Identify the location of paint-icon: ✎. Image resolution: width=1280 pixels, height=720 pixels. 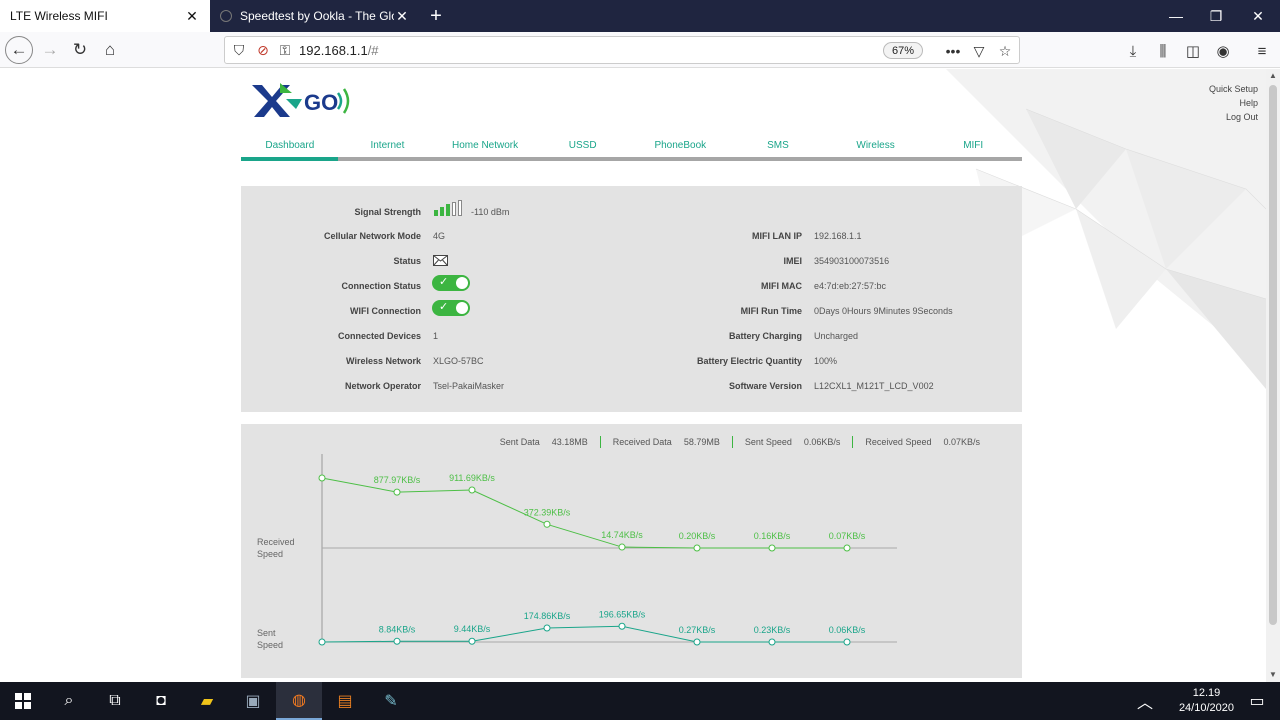
(391, 701).